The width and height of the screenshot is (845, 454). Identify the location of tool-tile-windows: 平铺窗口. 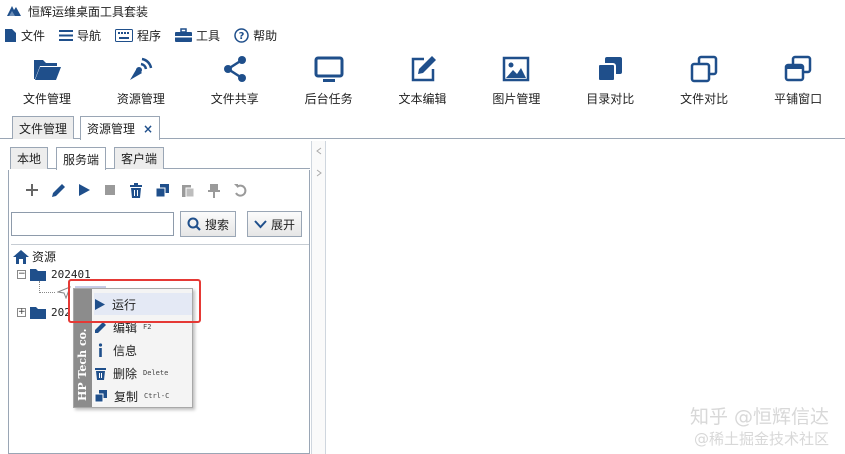
(798, 80).